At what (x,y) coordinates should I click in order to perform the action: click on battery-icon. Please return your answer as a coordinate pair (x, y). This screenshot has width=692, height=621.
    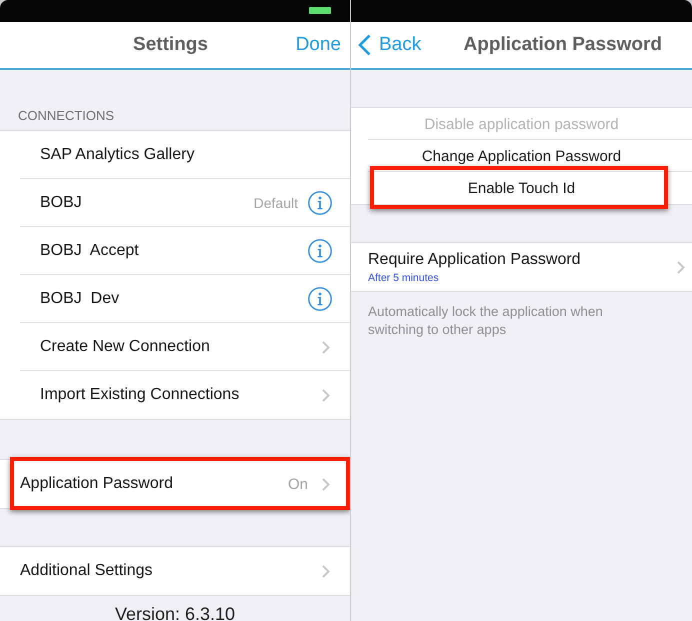
    Looking at the image, I should click on (320, 10).